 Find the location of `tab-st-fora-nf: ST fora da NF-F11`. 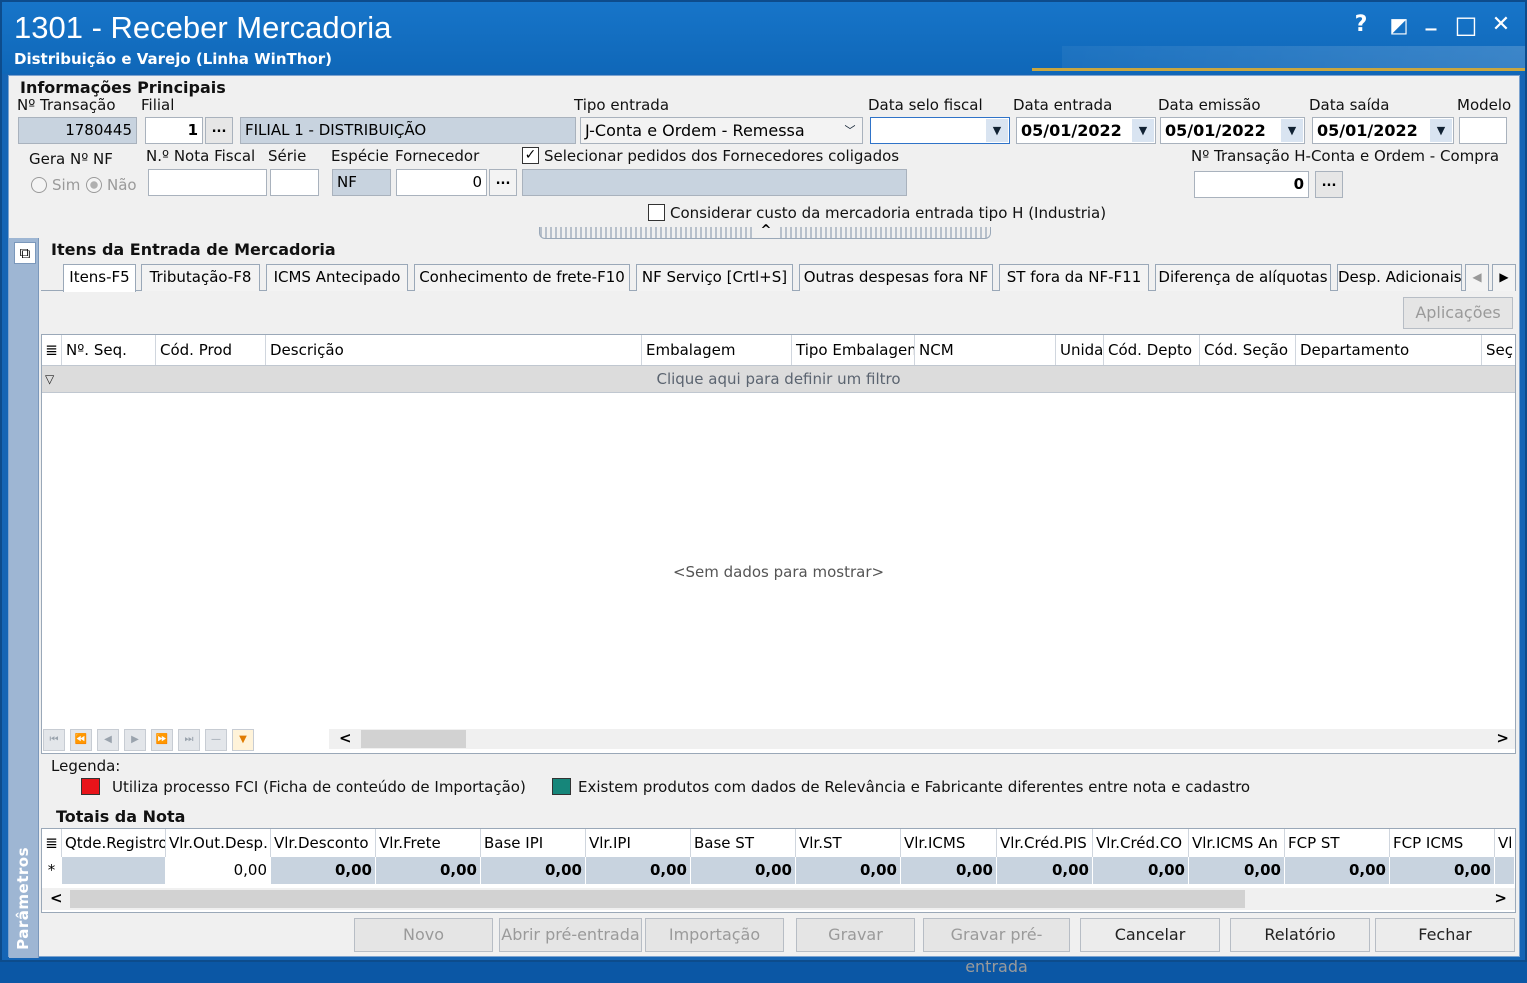

tab-st-fora-nf: ST fora da NF-F11 is located at coordinates (1074, 277).